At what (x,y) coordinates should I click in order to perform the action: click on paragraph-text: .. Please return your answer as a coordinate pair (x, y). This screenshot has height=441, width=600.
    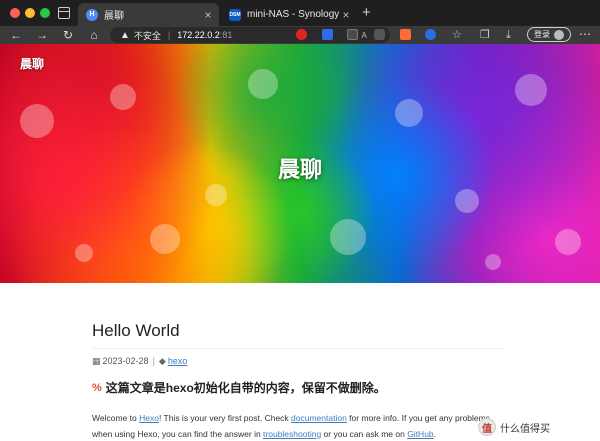
    Looking at the image, I should click on (435, 434).